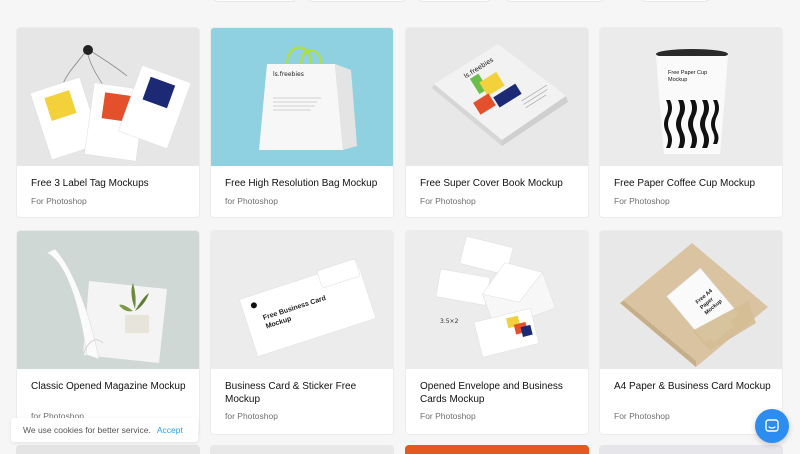 The height and width of the screenshot is (454, 800). Describe the element at coordinates (302, 300) in the screenshot. I see `card-thumbnail: Free Business Card Mockup` at that location.